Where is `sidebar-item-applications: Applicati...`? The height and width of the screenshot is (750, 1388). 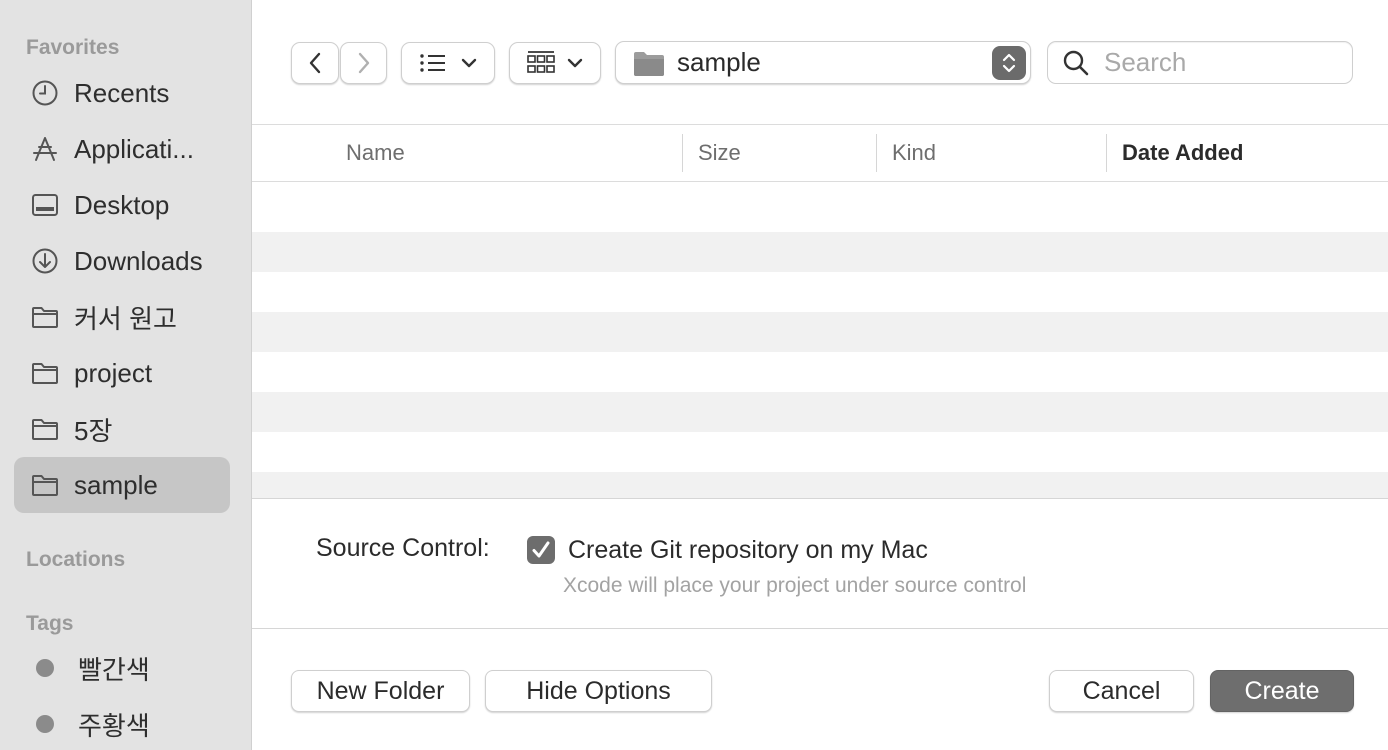 sidebar-item-applications: Applicati... is located at coordinates (122, 149).